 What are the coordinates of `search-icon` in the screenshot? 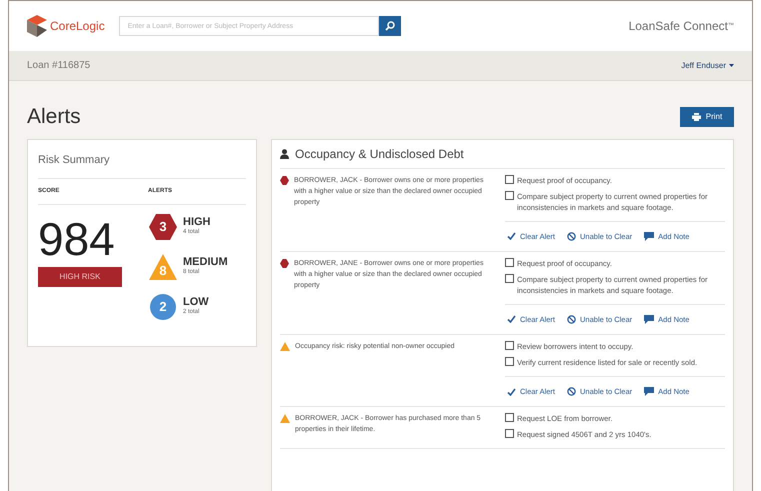 It's located at (389, 26).